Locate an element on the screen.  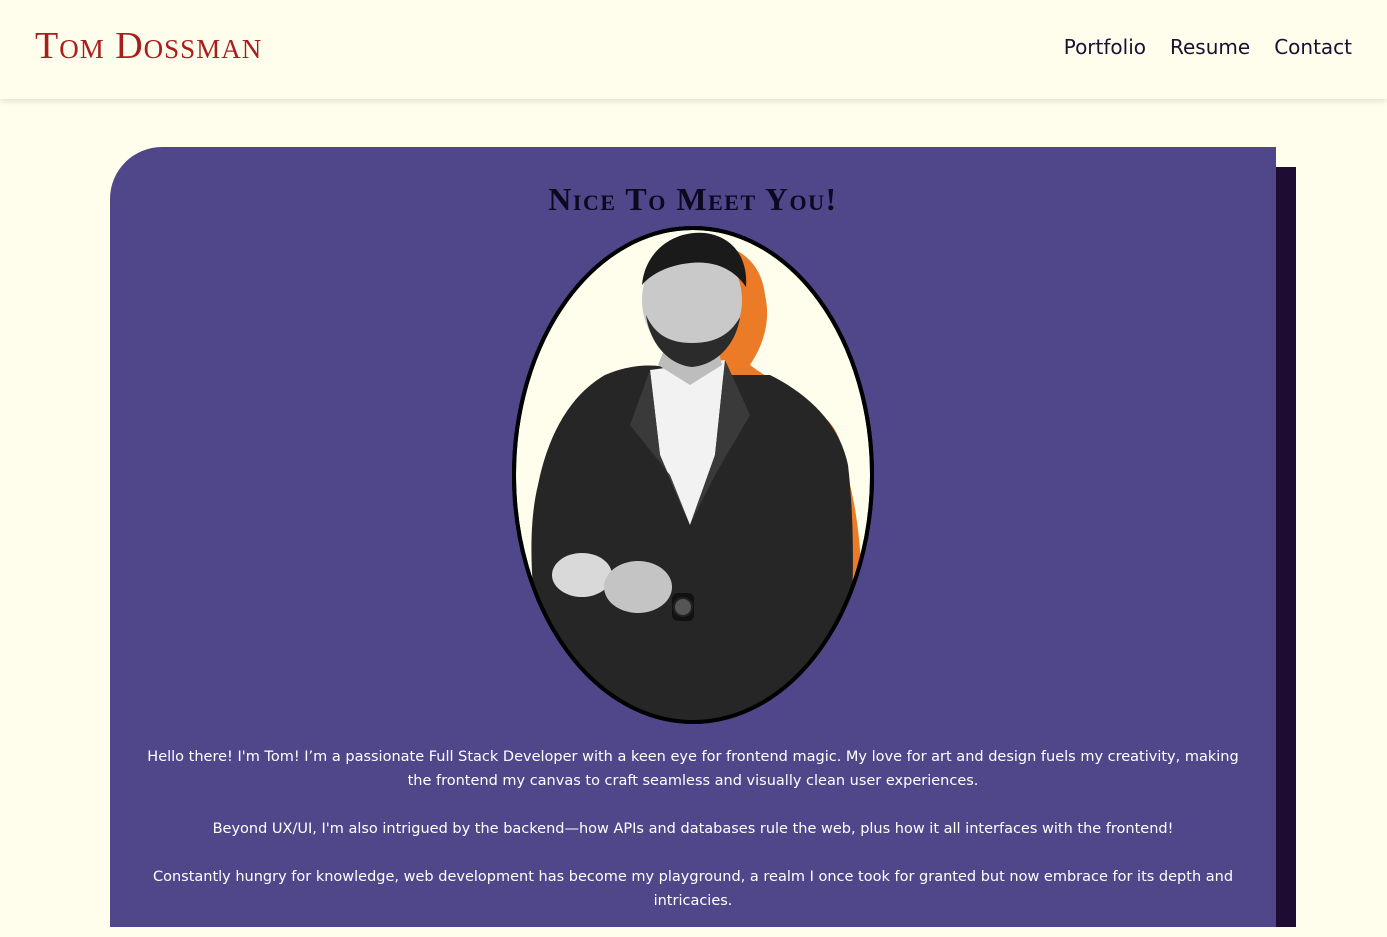
nav-link-resume: Resume is located at coordinates (1210, 47).